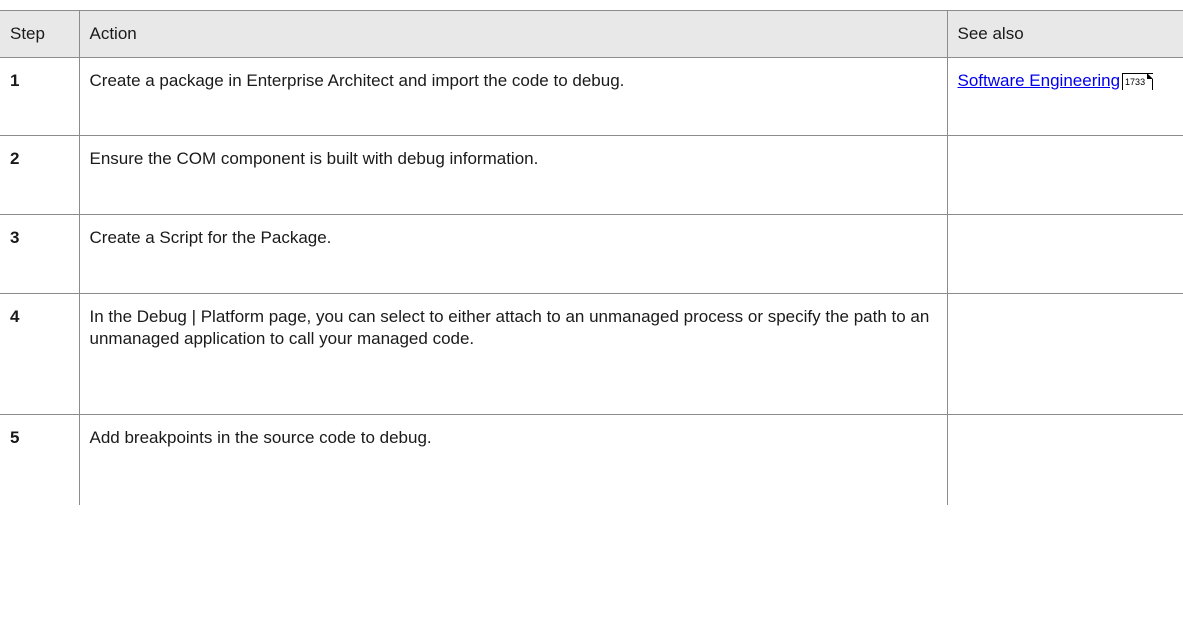  I want to click on software-engineering-link: Software Engineering, so click(1039, 80).